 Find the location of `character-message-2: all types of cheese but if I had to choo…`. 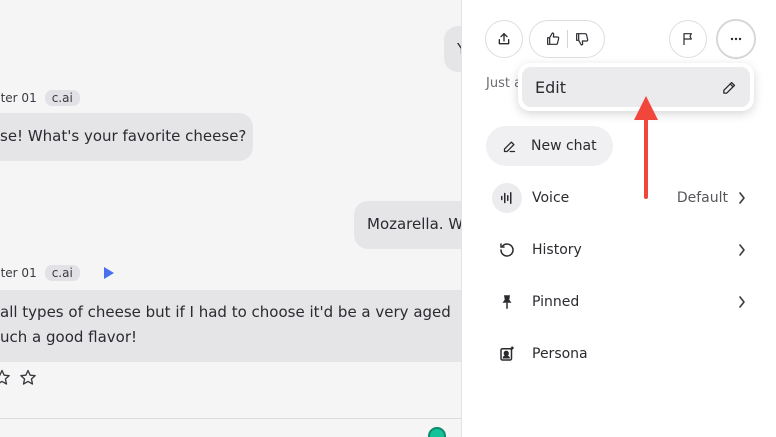

character-message-2: all types of cheese but if I had to choo… is located at coordinates (230, 326).